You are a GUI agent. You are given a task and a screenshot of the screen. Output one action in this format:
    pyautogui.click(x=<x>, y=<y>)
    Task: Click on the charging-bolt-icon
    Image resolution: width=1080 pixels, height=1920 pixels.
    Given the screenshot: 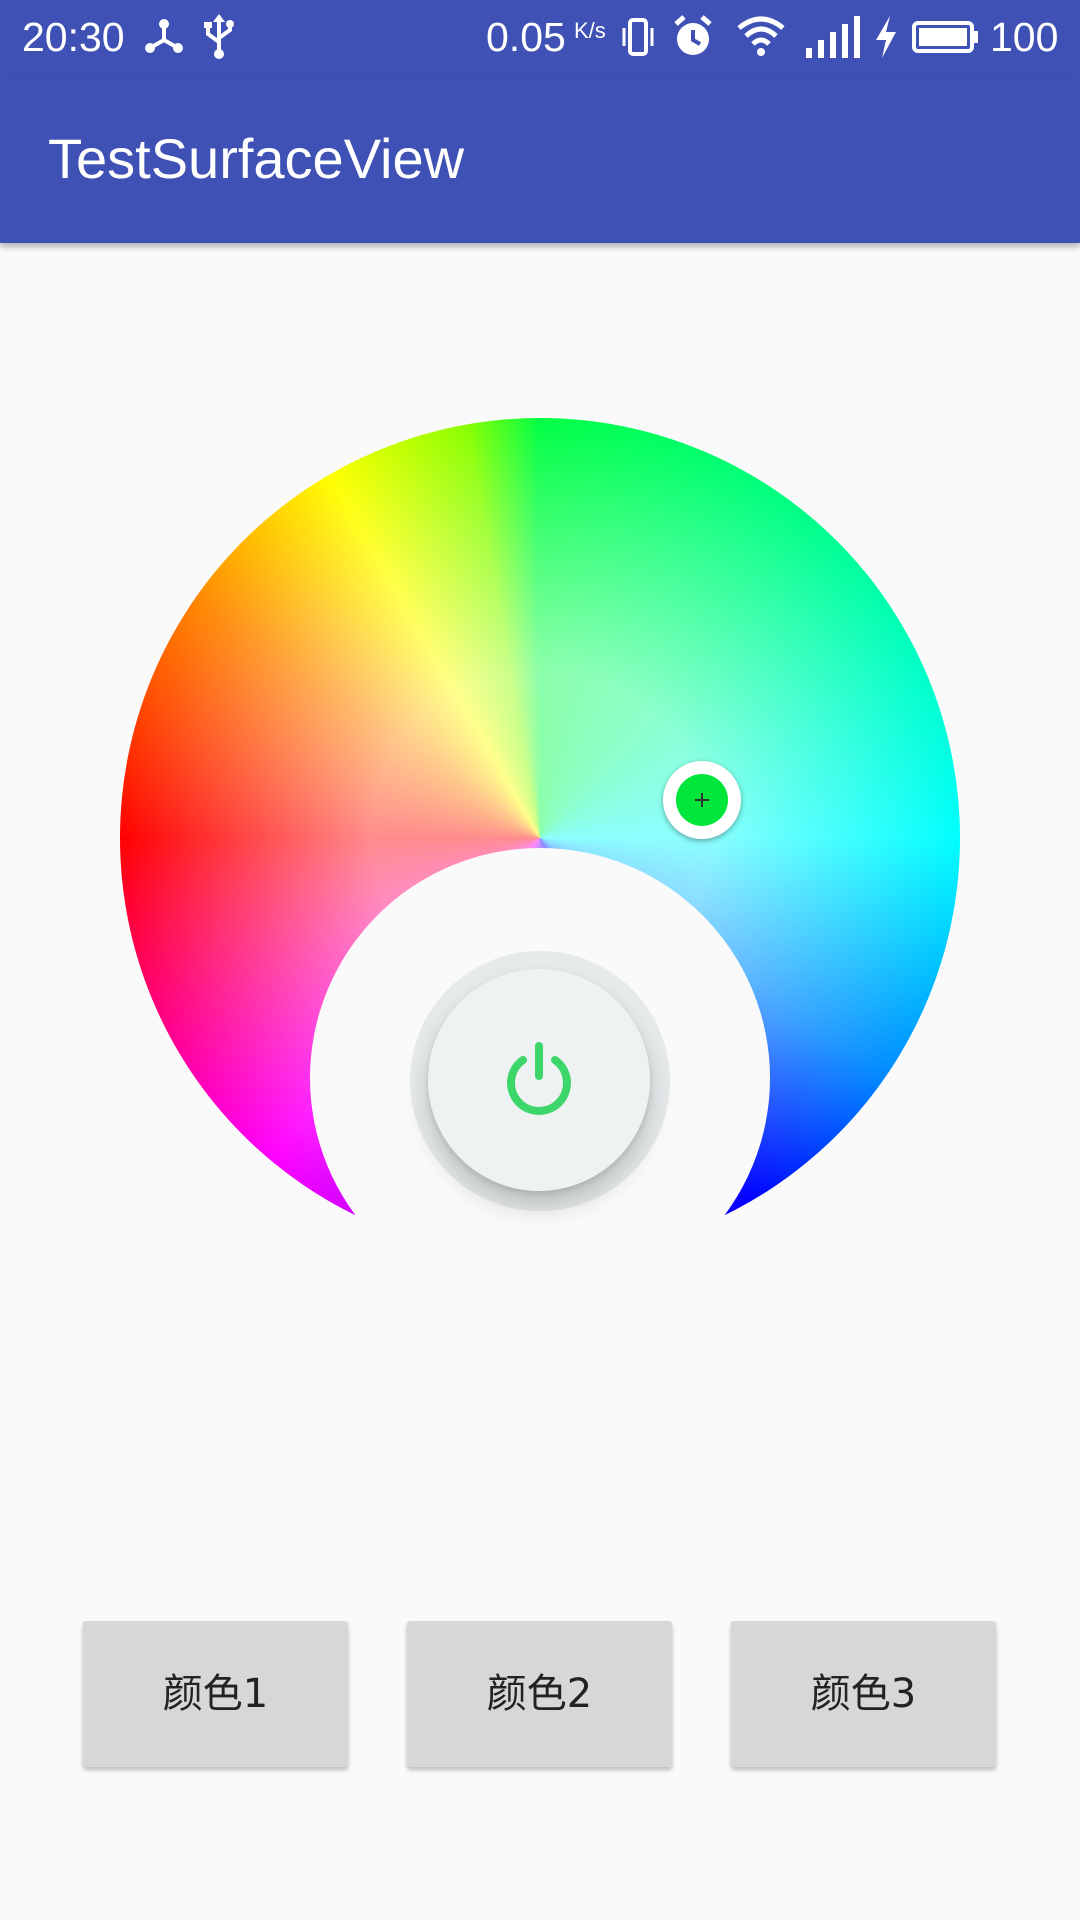 What is the action you would take?
    pyautogui.click(x=886, y=37)
    